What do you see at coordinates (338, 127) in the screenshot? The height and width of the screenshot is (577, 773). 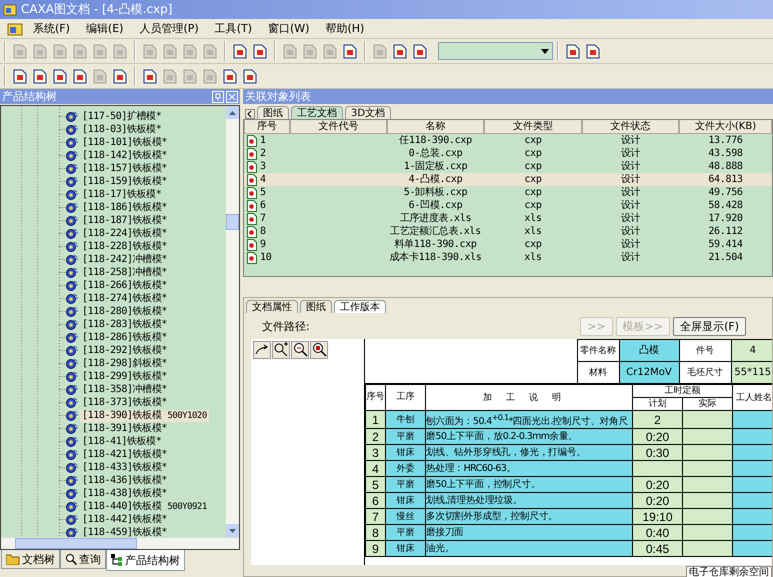 I see `column-header: 文件代号` at bounding box center [338, 127].